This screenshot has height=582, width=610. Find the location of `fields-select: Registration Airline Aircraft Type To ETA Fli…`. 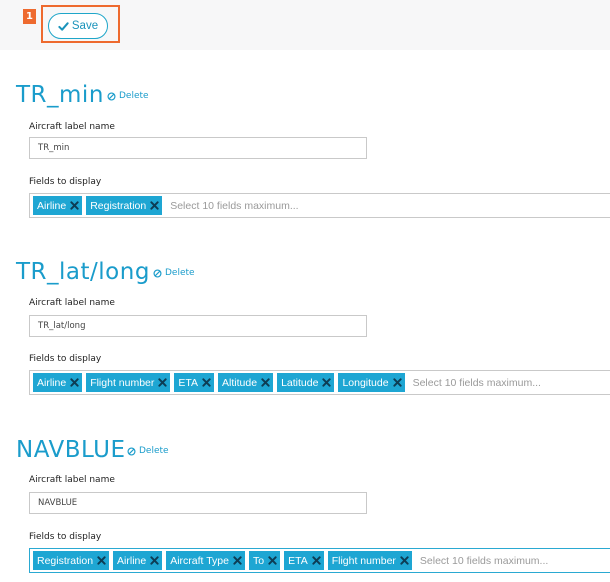

fields-select: Registration Airline Aircraft Type To ETA Fli… is located at coordinates (319, 560).